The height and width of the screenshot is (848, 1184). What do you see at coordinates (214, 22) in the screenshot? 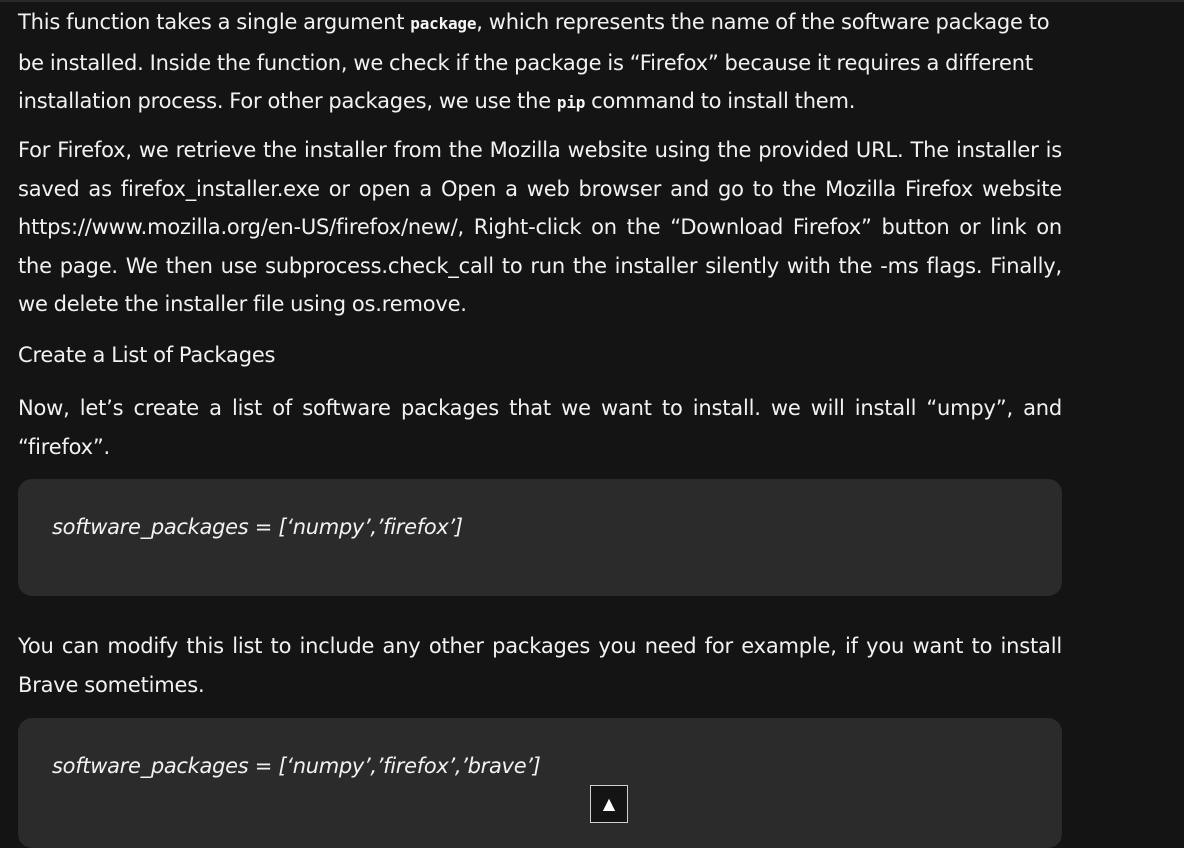
I see `paragraph-text: This function takes a single argument` at bounding box center [214, 22].